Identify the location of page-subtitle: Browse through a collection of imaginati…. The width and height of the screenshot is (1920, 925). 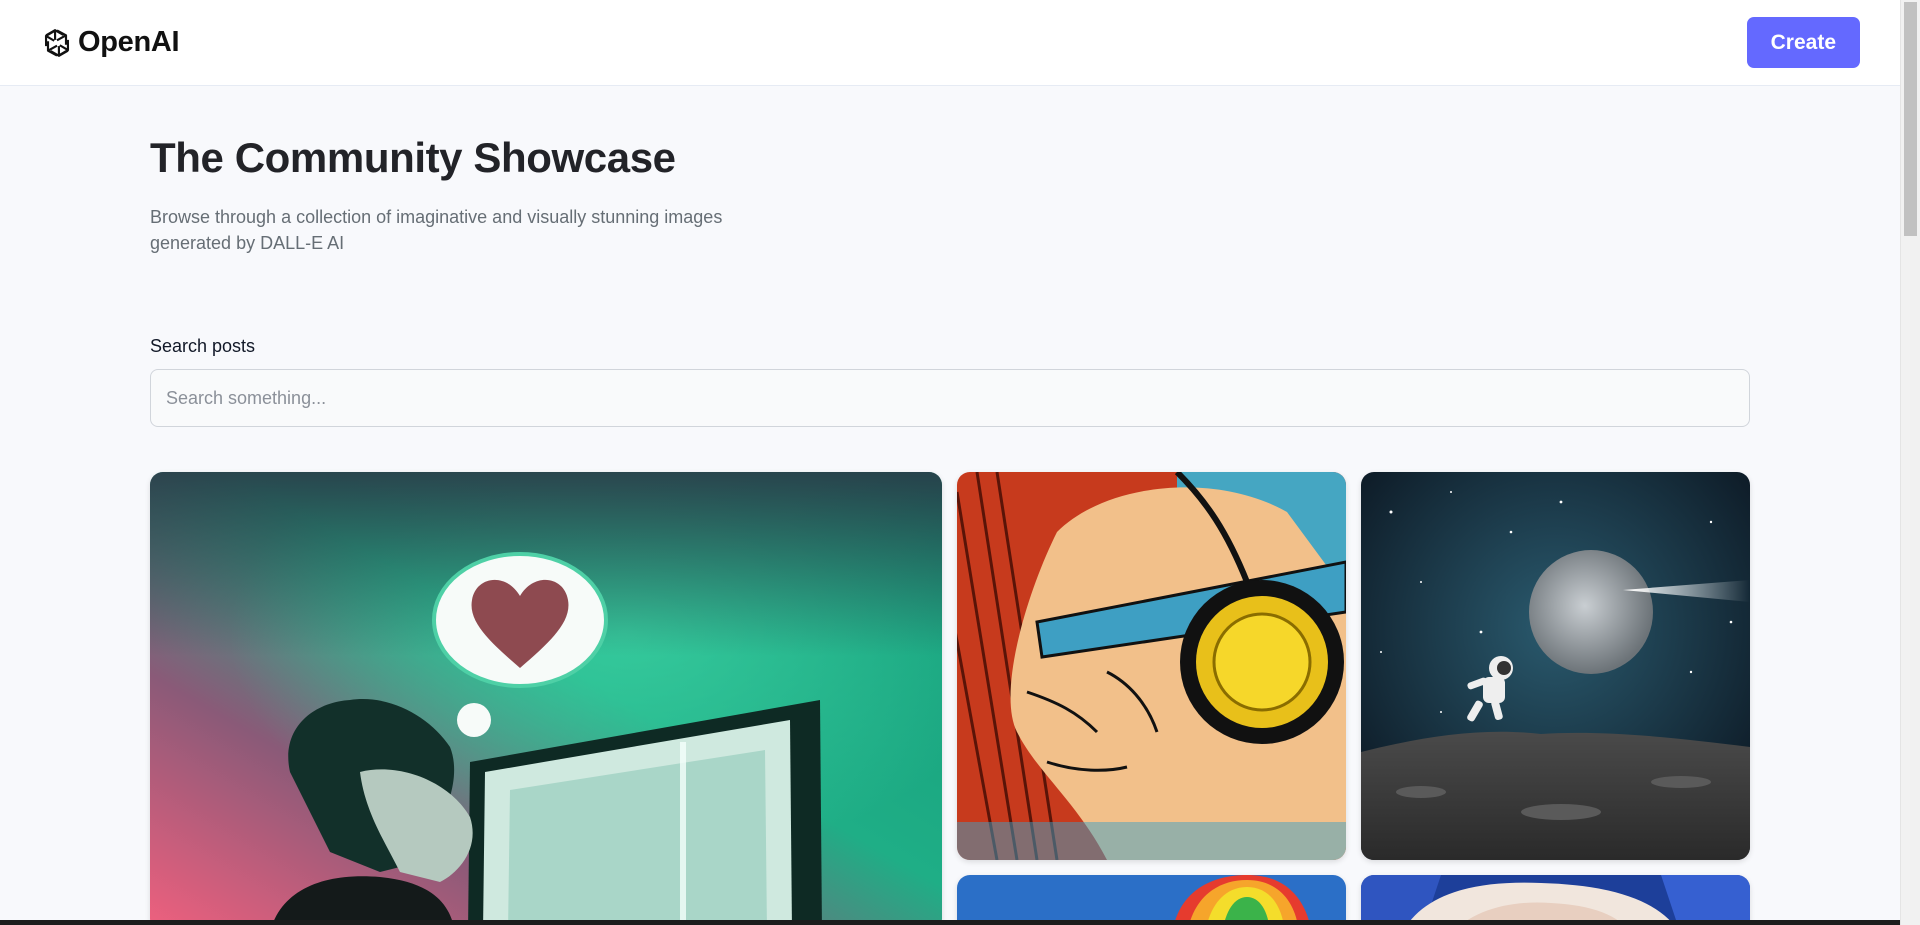
(436, 230).